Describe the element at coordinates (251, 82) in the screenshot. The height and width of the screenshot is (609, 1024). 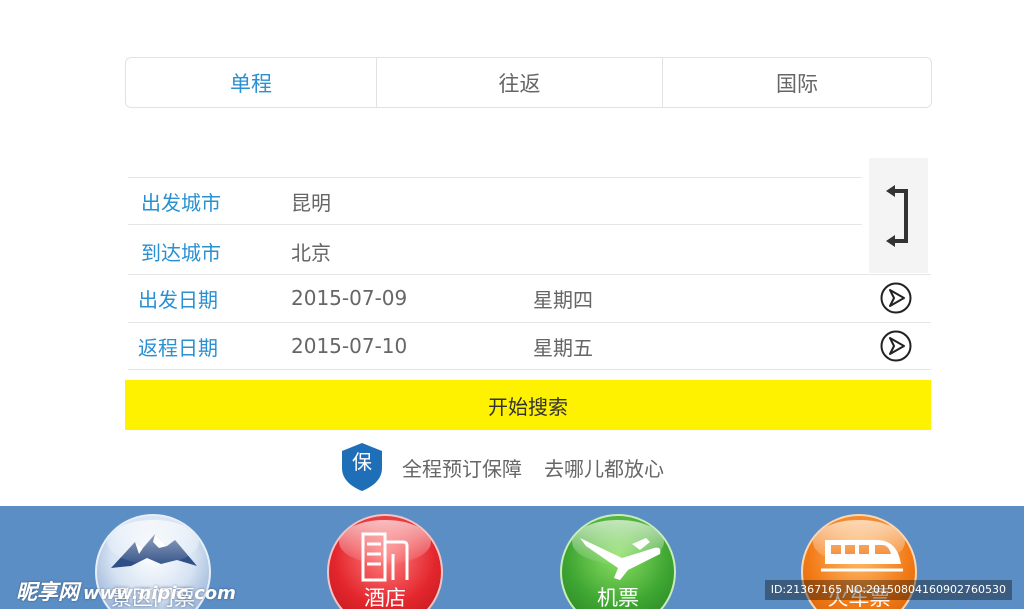
I see `tab-one-way: 单程` at that location.